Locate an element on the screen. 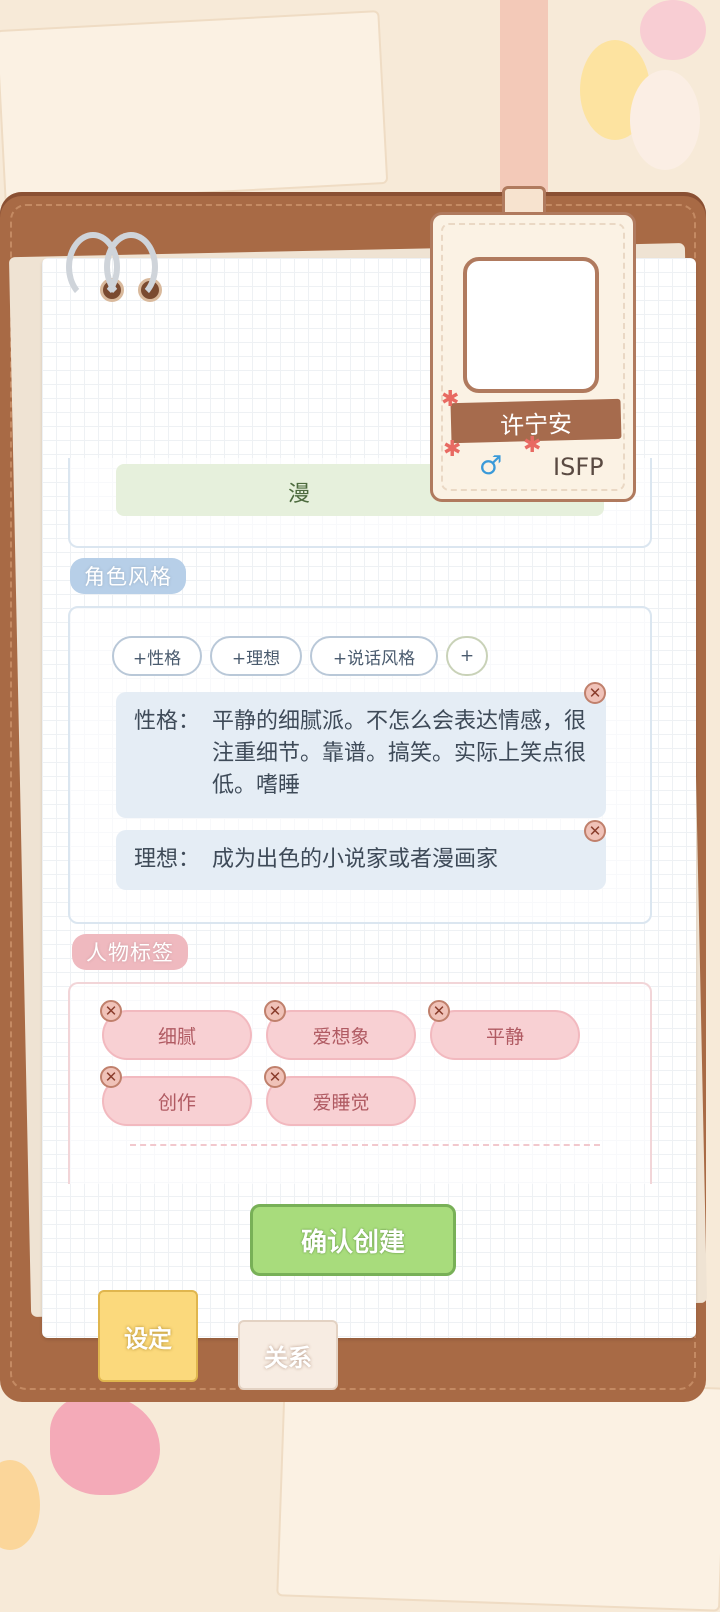 Image resolution: width=720 pixels, height=1612 pixels. tag-chip: 创作 is located at coordinates (177, 1101).